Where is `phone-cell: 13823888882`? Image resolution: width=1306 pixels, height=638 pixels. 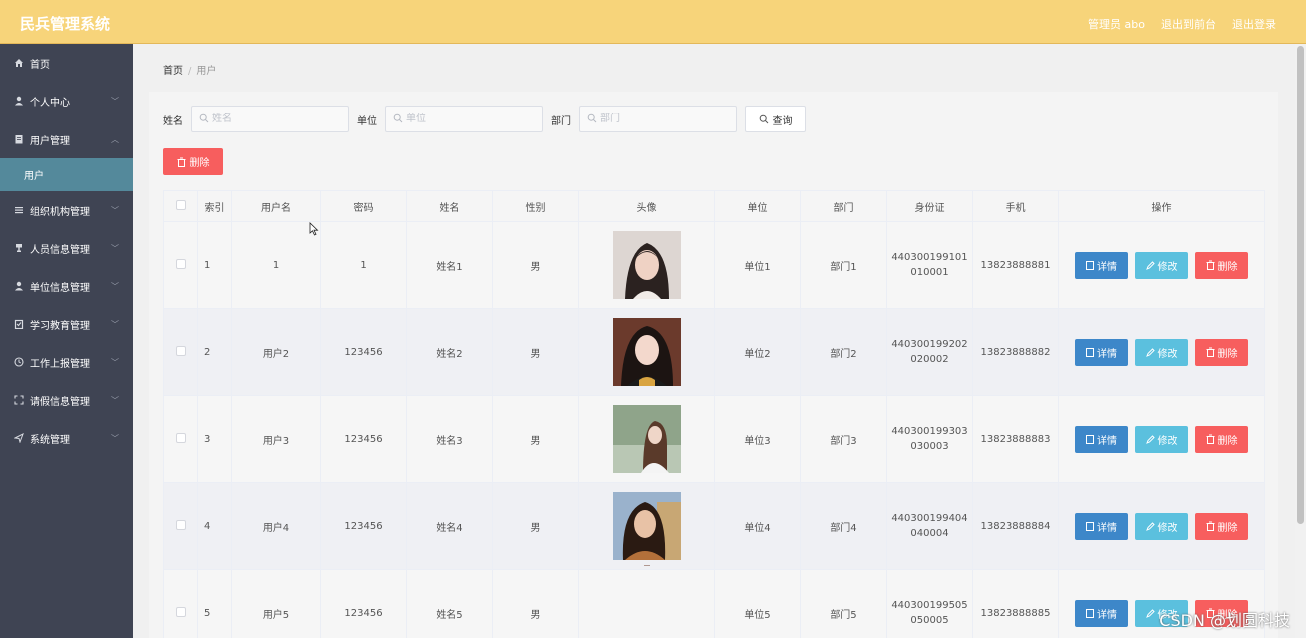
phone-cell: 13823888882 is located at coordinates (1015, 352).